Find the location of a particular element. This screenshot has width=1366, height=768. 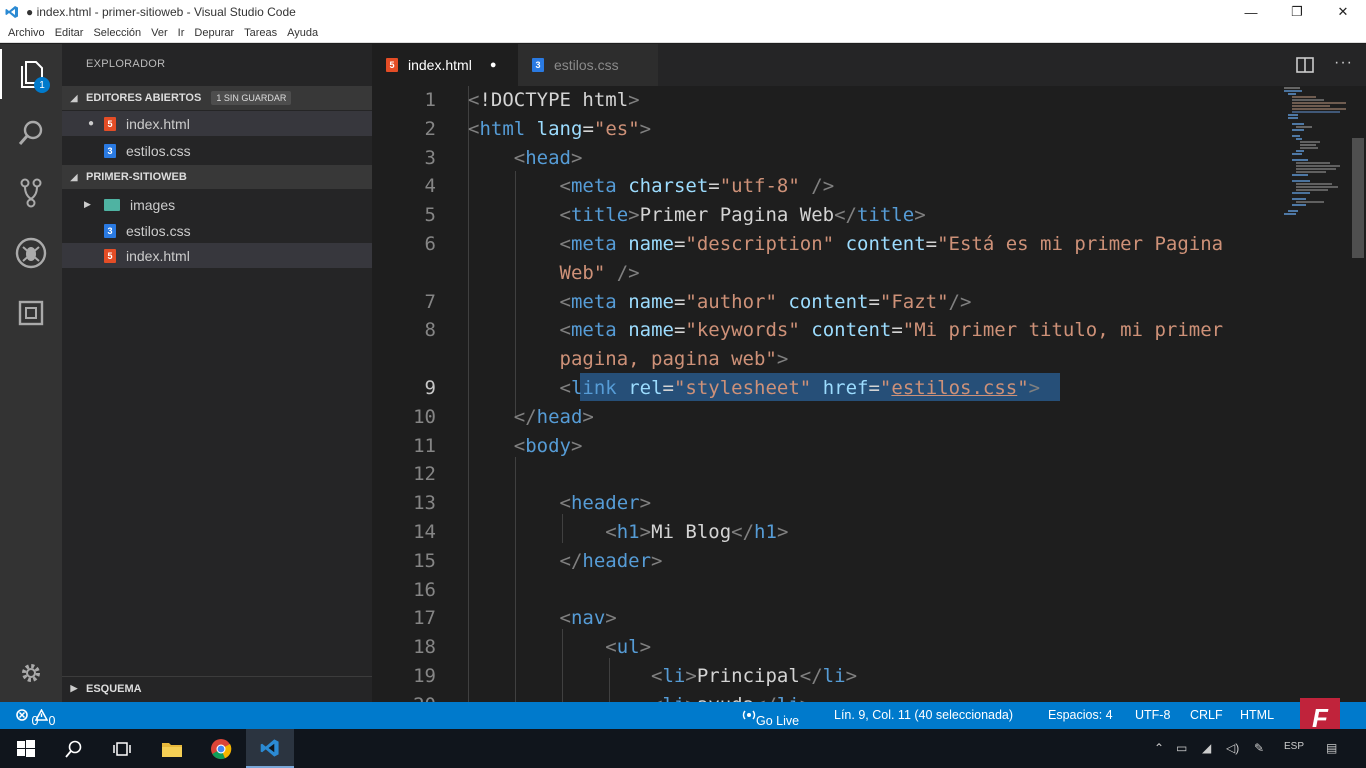

code-line: </head> is located at coordinates (553, 417).